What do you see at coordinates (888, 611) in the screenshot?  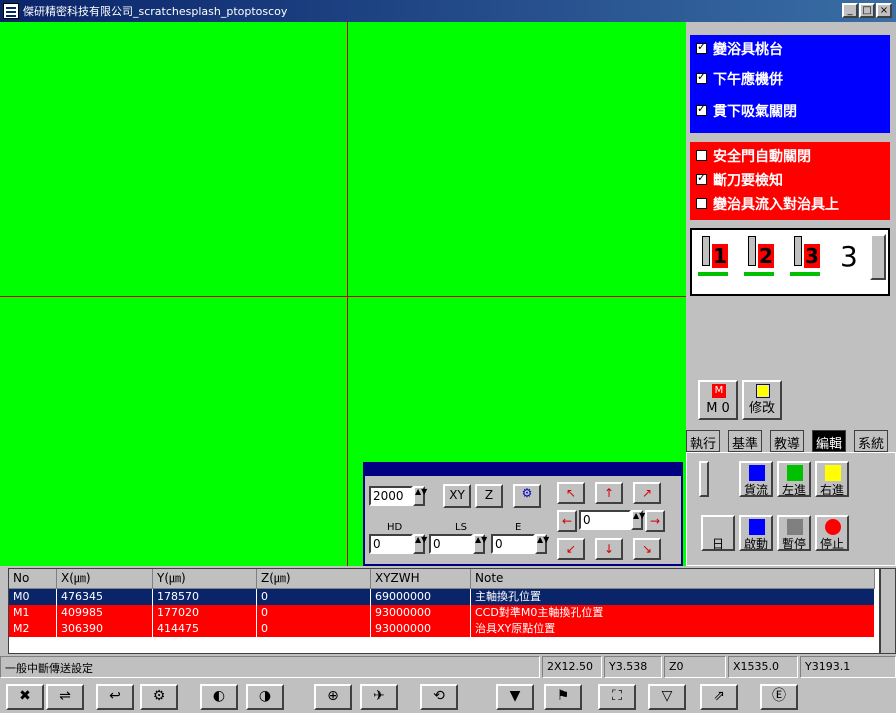 I see `table-scrollbar` at bounding box center [888, 611].